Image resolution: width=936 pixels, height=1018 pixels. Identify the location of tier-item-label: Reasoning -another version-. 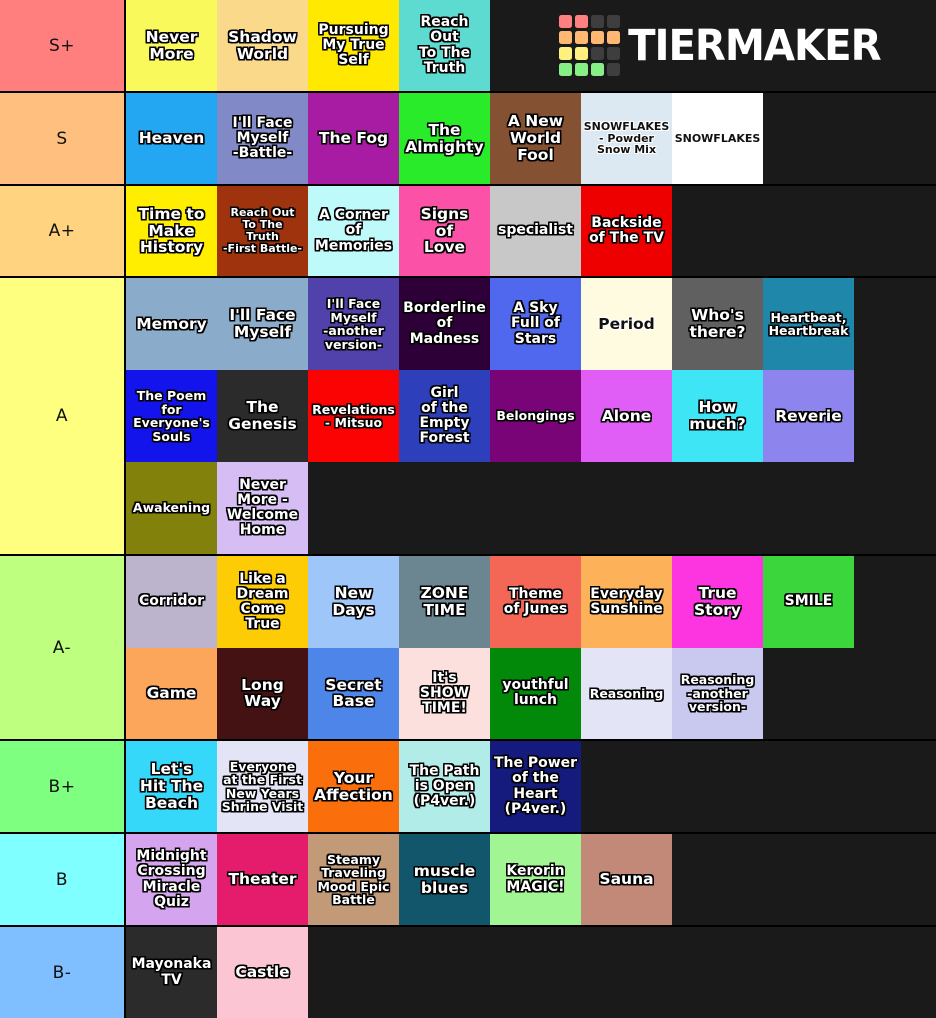
(717, 693).